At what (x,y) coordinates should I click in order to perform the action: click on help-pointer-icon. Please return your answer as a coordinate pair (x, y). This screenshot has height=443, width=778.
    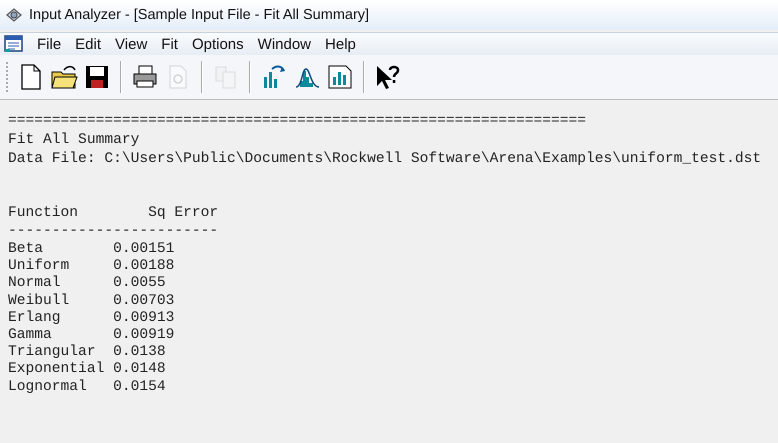
    Looking at the image, I should click on (388, 77).